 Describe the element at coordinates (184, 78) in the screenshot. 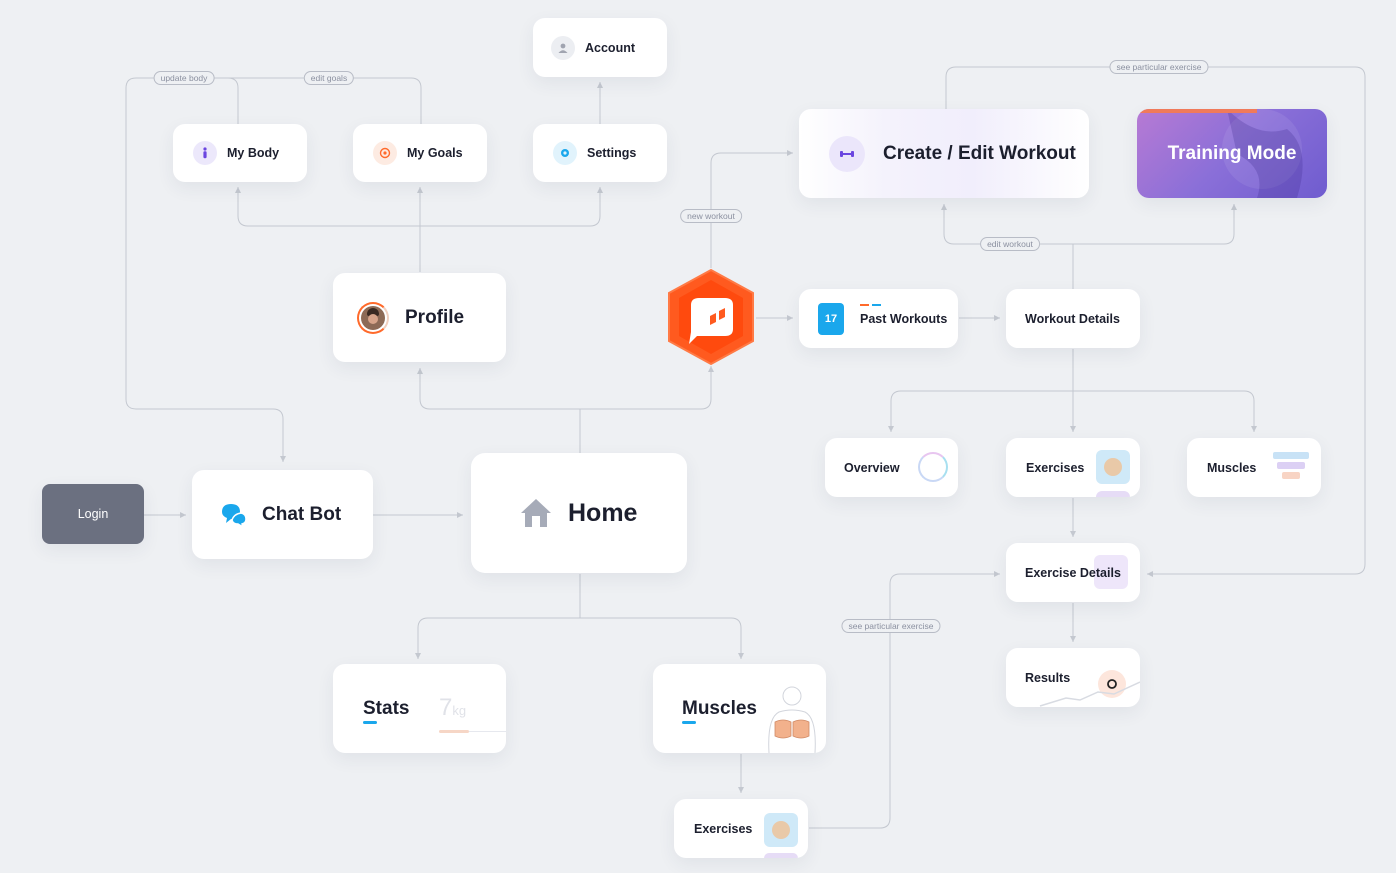

I see `edge-label-update-body: update body` at that location.